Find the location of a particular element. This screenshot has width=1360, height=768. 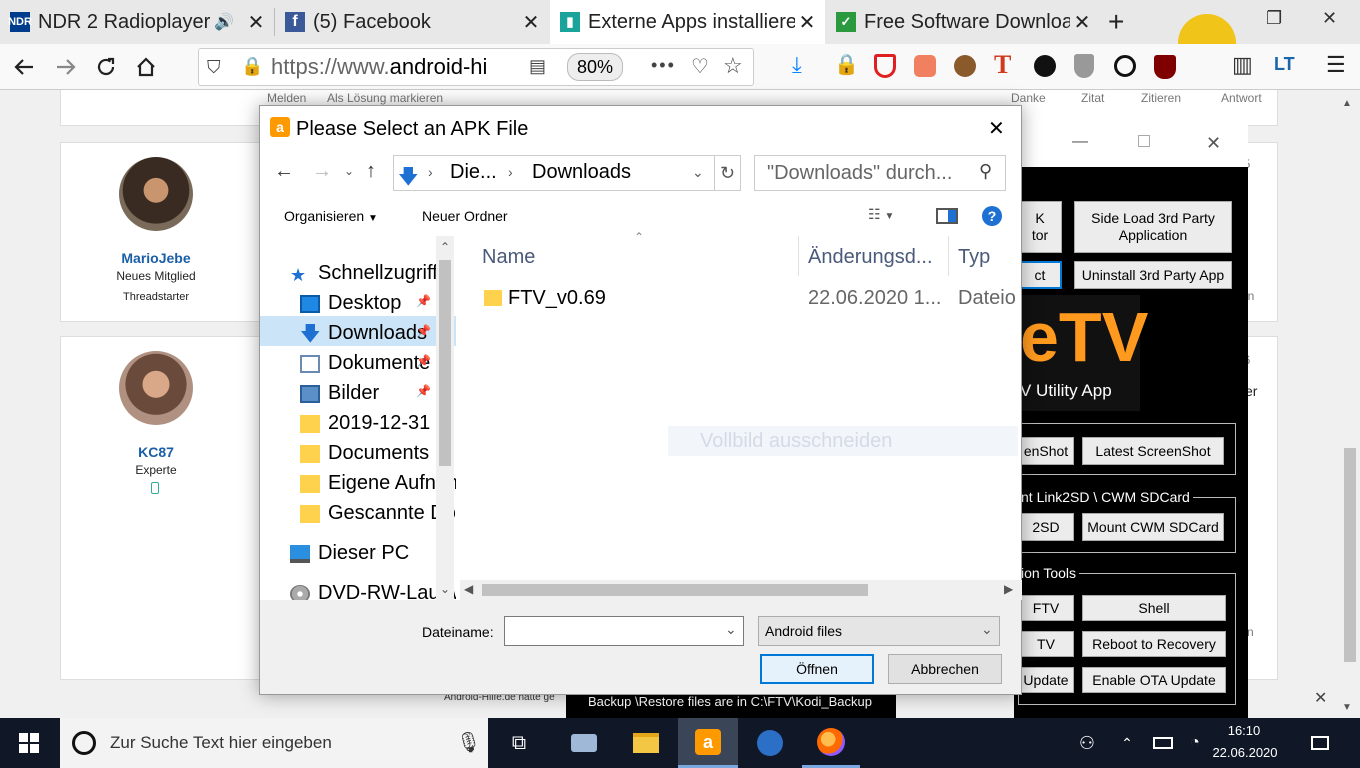

nav-item-folder: Eigene Aufnahmen is located at coordinates (378, 483).